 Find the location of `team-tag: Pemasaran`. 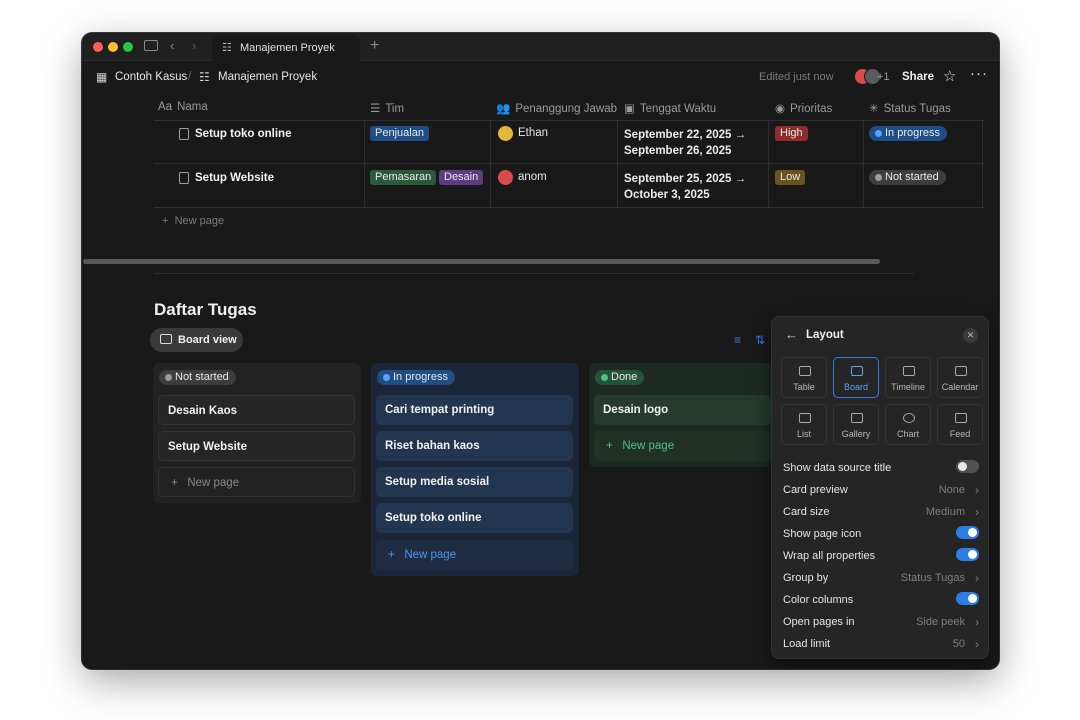

team-tag: Pemasaran is located at coordinates (403, 177).